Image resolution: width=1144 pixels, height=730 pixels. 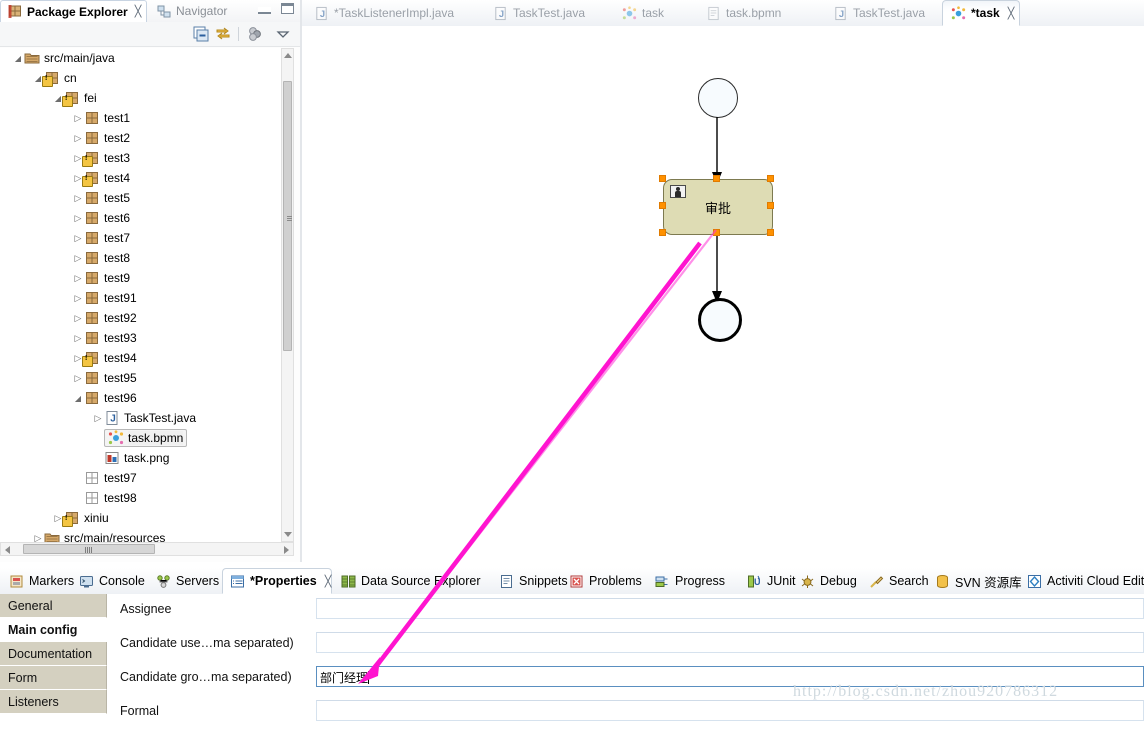 I want to click on minimize-button, so click(x=264, y=10).